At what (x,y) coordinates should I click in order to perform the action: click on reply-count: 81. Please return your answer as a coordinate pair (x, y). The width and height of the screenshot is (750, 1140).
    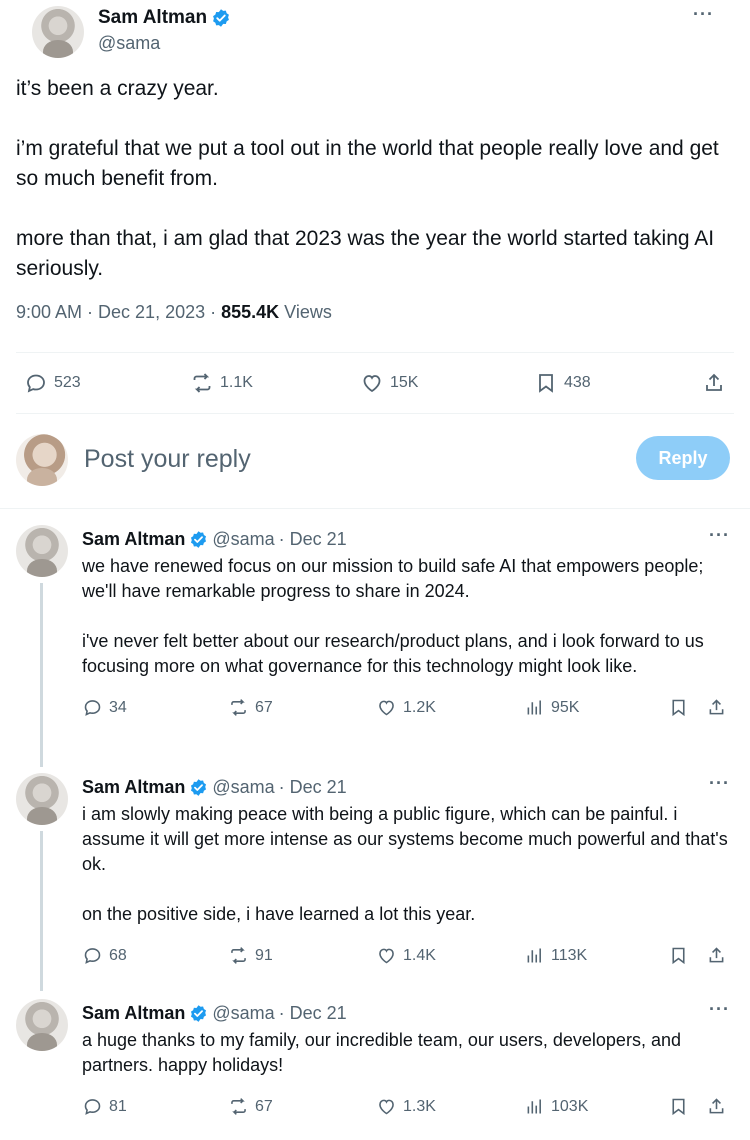
    Looking at the image, I should click on (118, 1106).